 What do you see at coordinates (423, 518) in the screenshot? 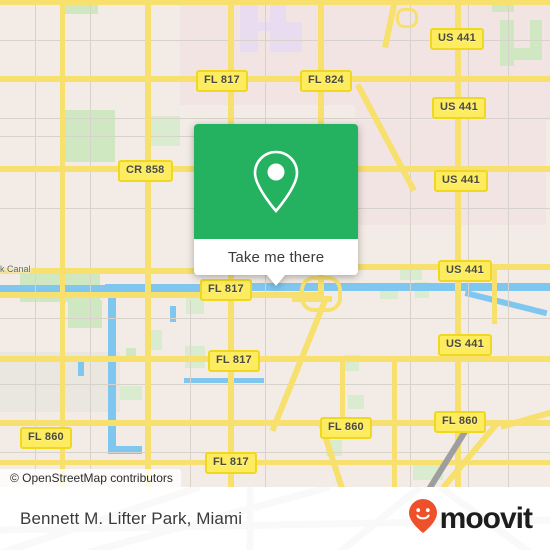
I see `moovit-smiley-pin-icon` at bounding box center [423, 518].